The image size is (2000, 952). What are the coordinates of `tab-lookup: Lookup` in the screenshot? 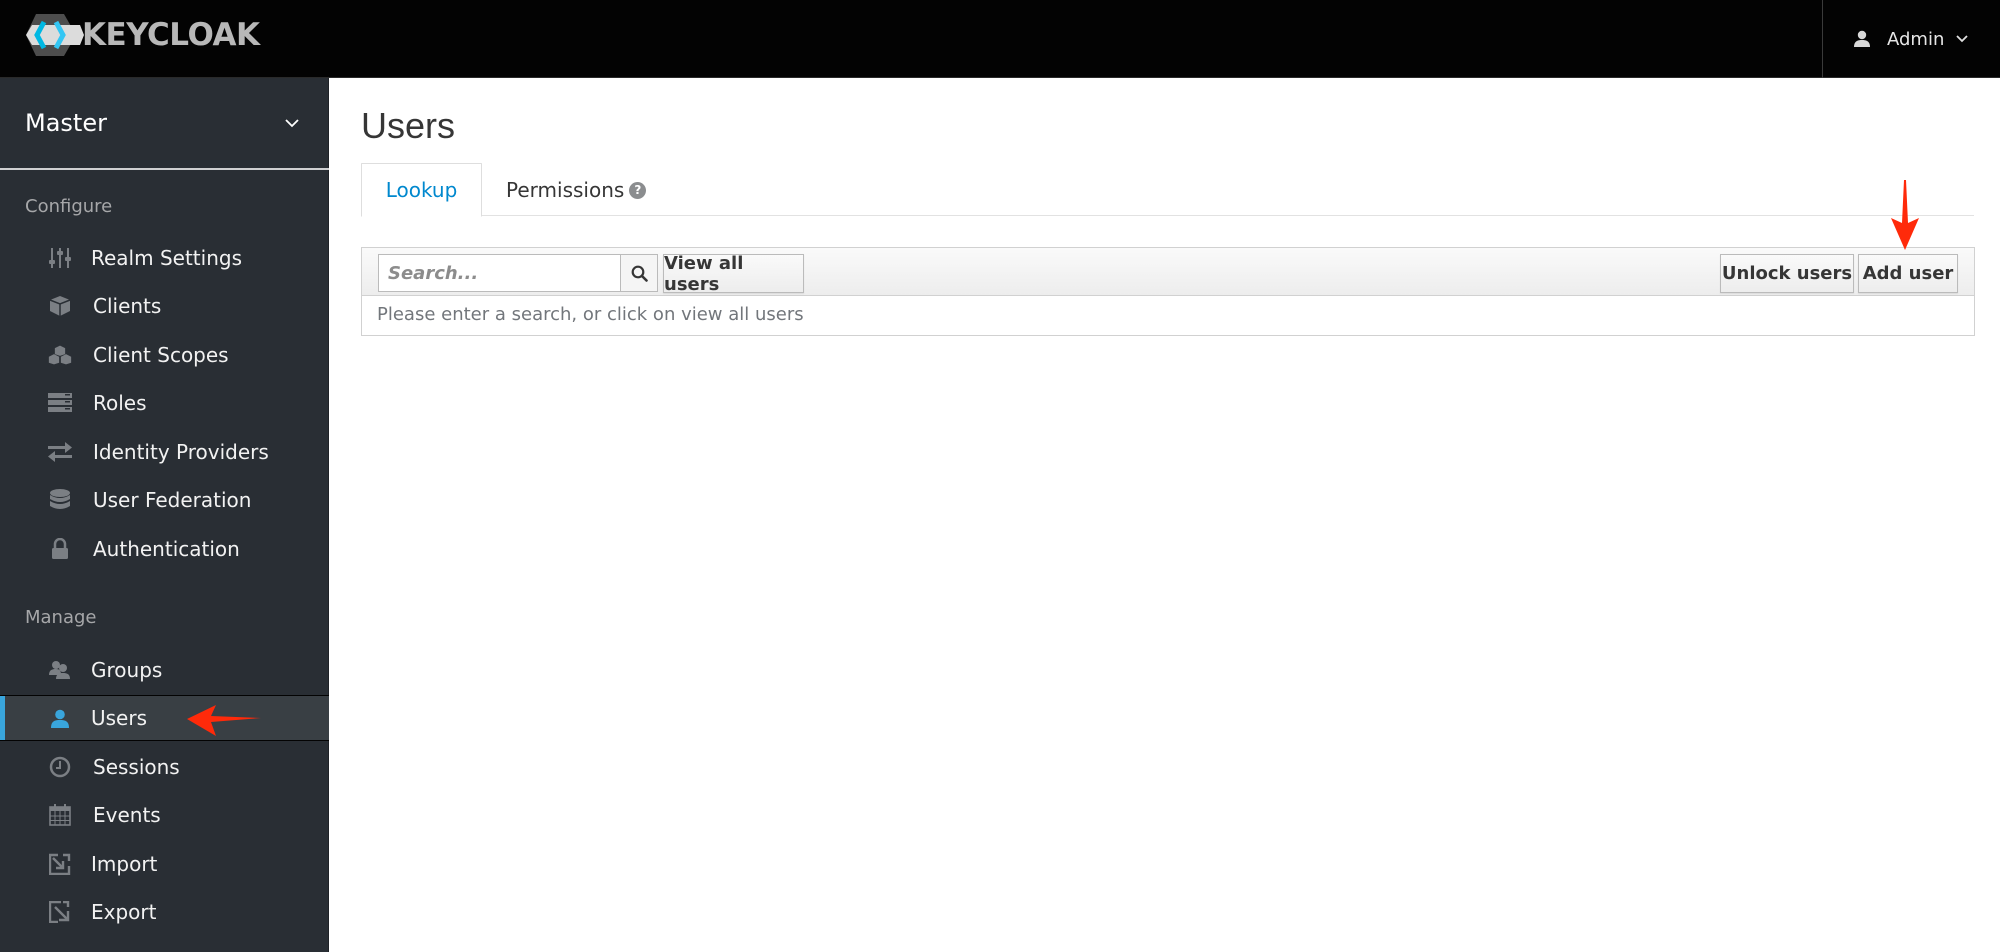 It's located at (421, 190).